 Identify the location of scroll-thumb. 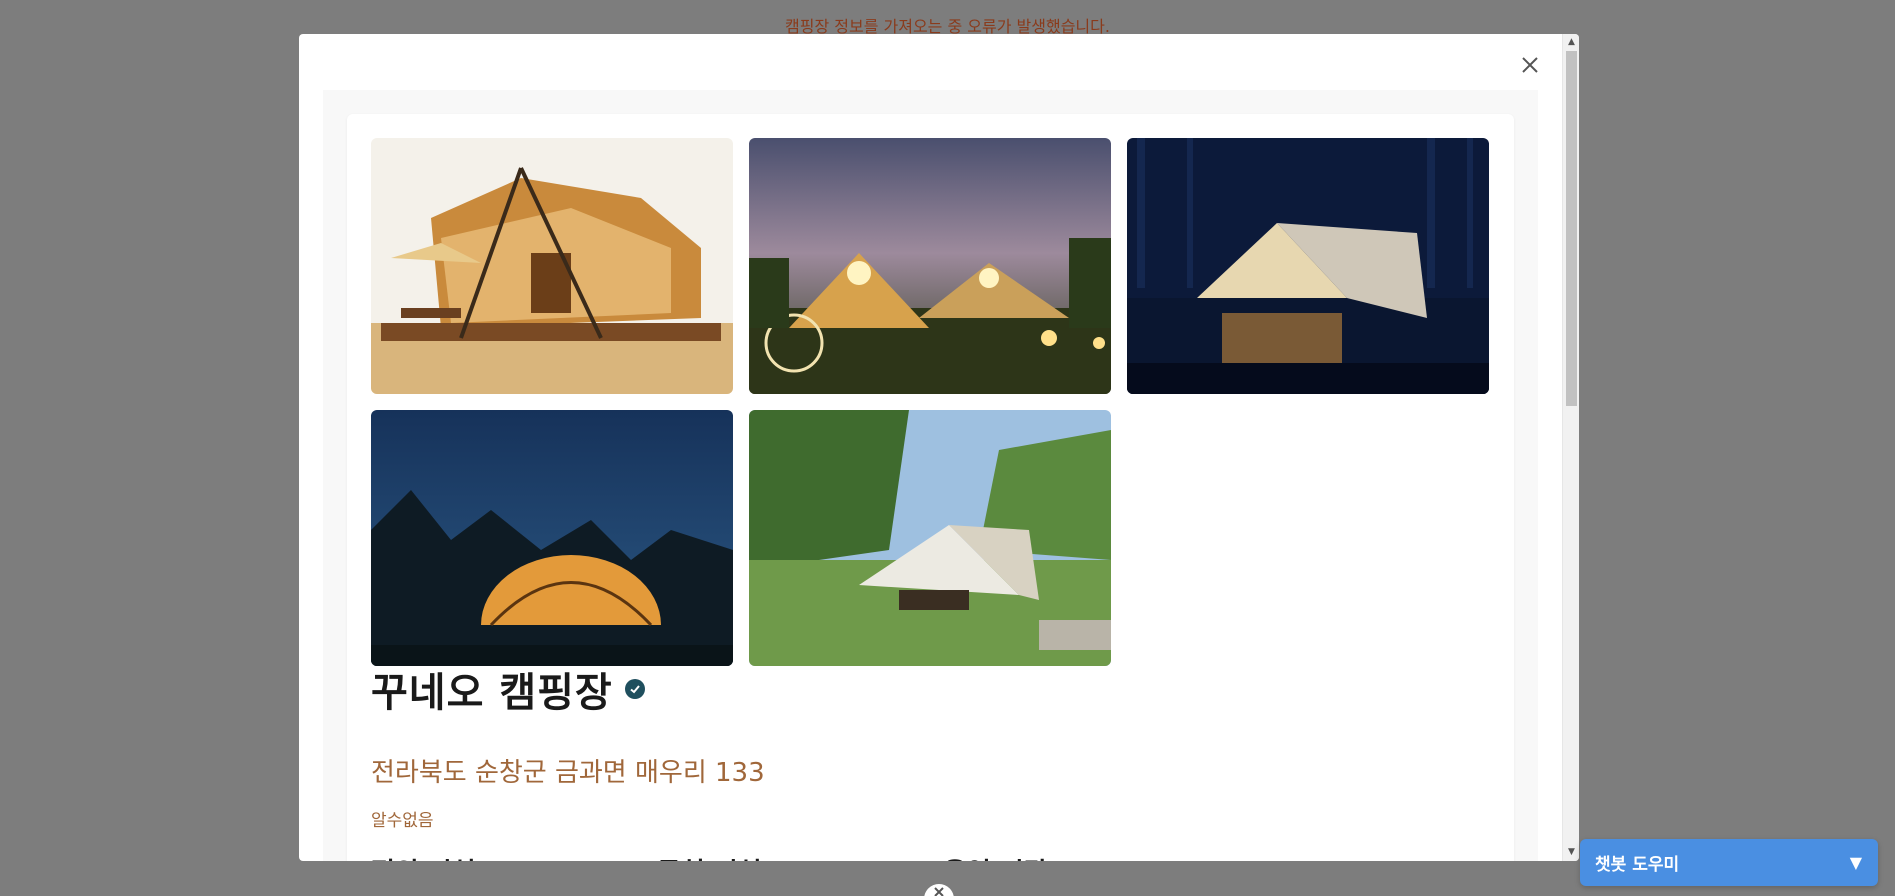
(1571, 228).